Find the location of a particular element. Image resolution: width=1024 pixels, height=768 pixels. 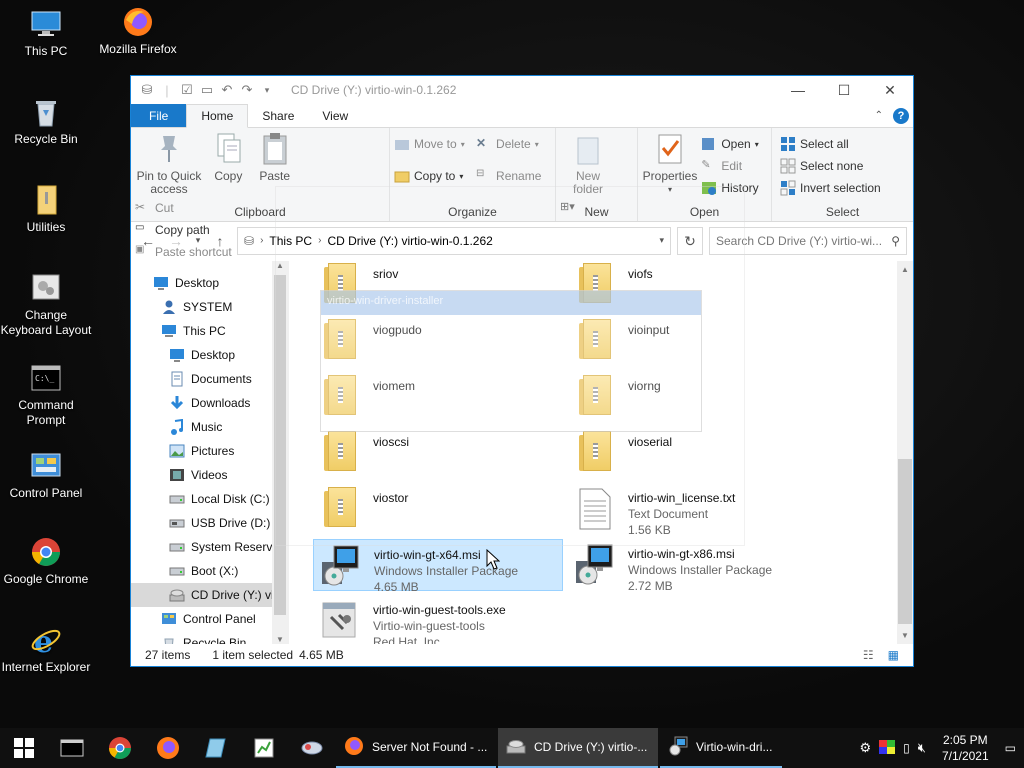

nav-item: Videos is located at coordinates (209, 475).